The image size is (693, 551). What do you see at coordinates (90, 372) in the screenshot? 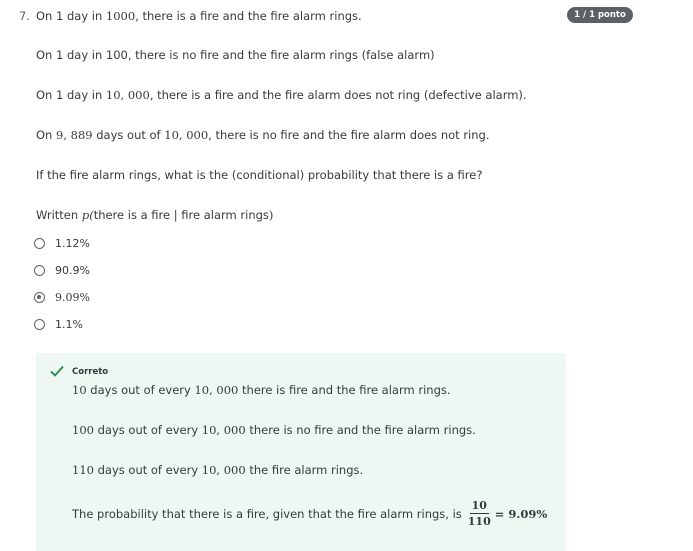
I see `feedback-status: Correto` at bounding box center [90, 372].